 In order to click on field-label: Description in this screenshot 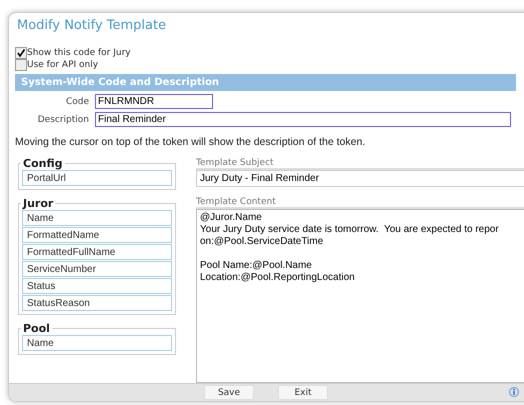, I will do `click(63, 119)`.